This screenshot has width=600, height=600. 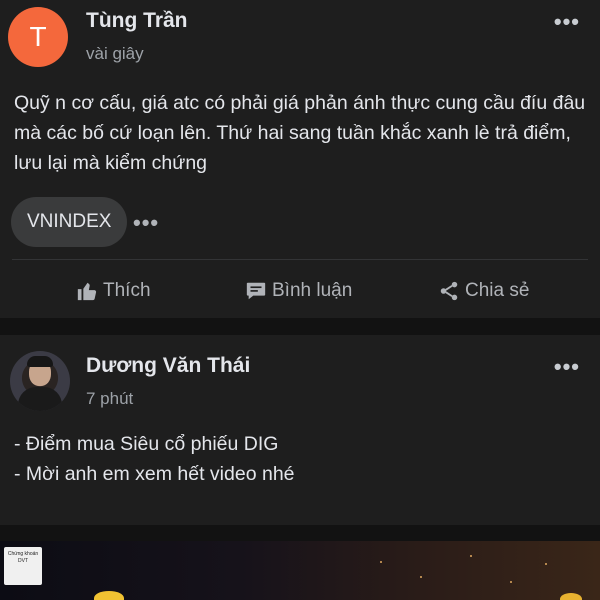 I want to click on tag-chip-vnindex: VNINDEX, so click(x=69, y=222).